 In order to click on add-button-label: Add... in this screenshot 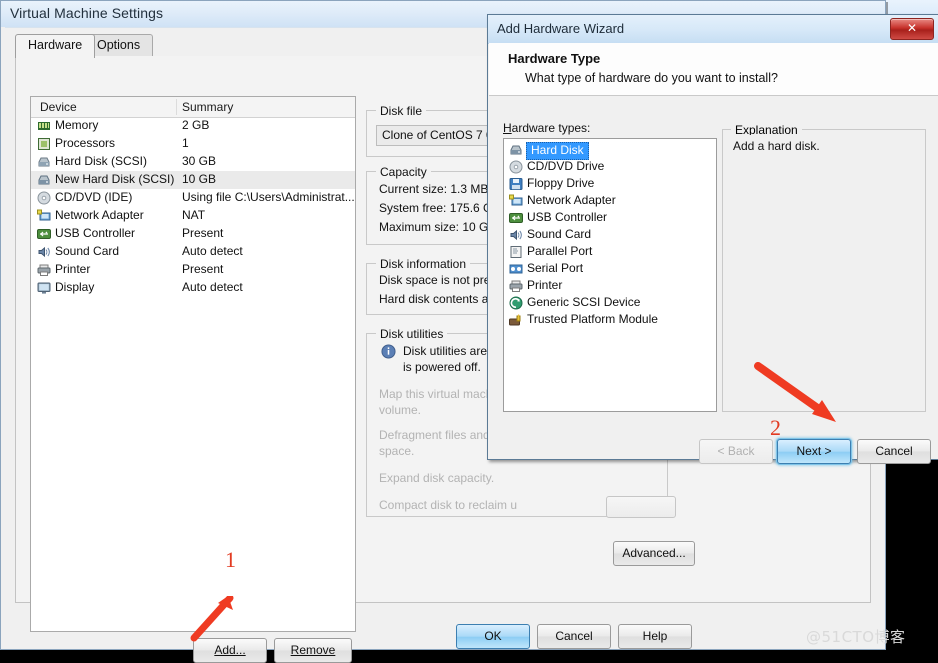, I will do `click(230, 650)`.